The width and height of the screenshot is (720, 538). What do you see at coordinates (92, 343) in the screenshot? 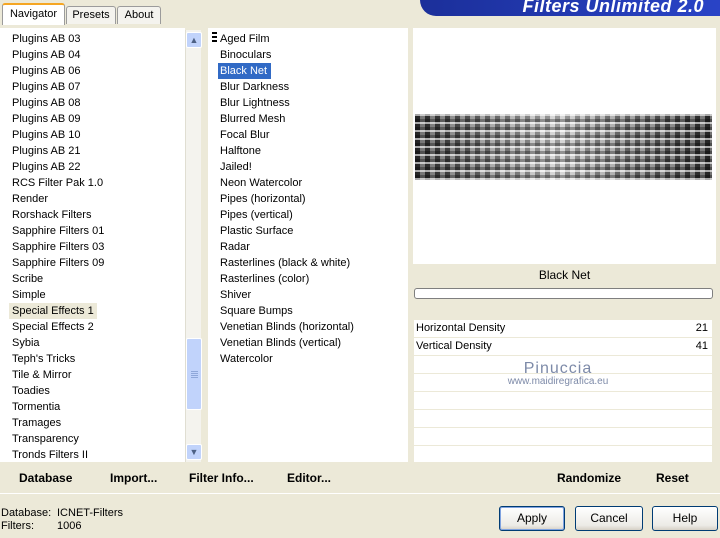
I see `category-item: Sybia` at bounding box center [92, 343].